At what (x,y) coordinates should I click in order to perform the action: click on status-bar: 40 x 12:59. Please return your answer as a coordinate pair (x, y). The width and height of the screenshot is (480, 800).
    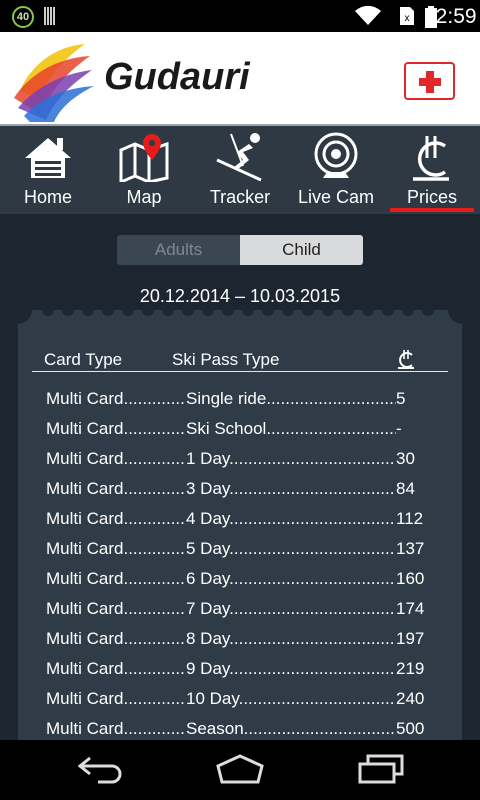
    Looking at the image, I should click on (240, 16).